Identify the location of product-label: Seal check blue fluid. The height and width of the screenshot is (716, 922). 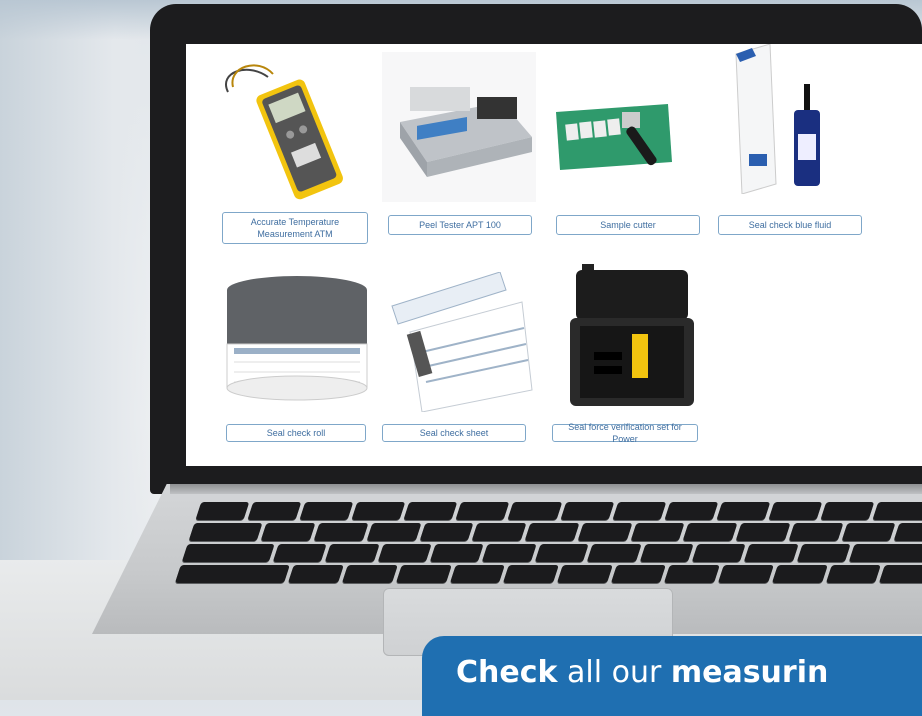
(790, 225).